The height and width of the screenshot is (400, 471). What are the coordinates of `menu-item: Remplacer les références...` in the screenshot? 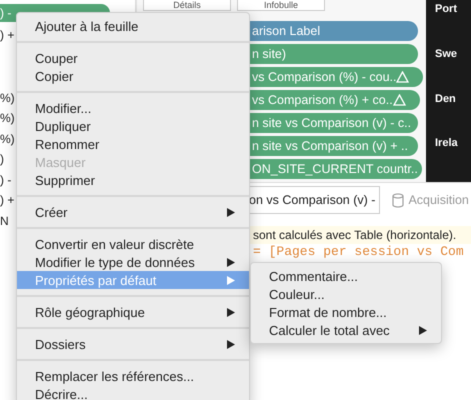 It's located at (133, 376).